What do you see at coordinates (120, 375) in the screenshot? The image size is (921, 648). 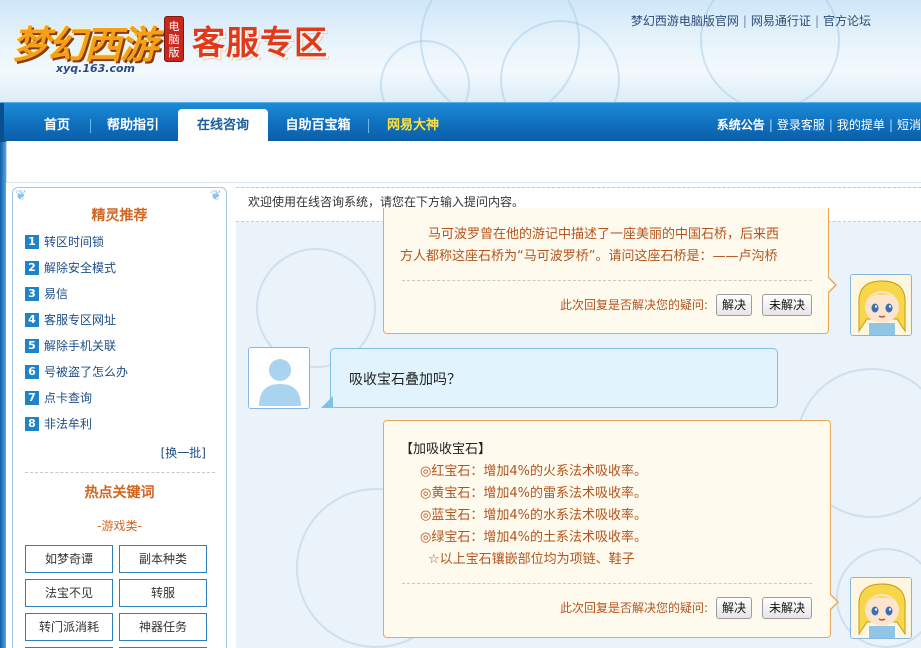 I see `list-item: 6 号被盗了怎么办` at bounding box center [120, 375].